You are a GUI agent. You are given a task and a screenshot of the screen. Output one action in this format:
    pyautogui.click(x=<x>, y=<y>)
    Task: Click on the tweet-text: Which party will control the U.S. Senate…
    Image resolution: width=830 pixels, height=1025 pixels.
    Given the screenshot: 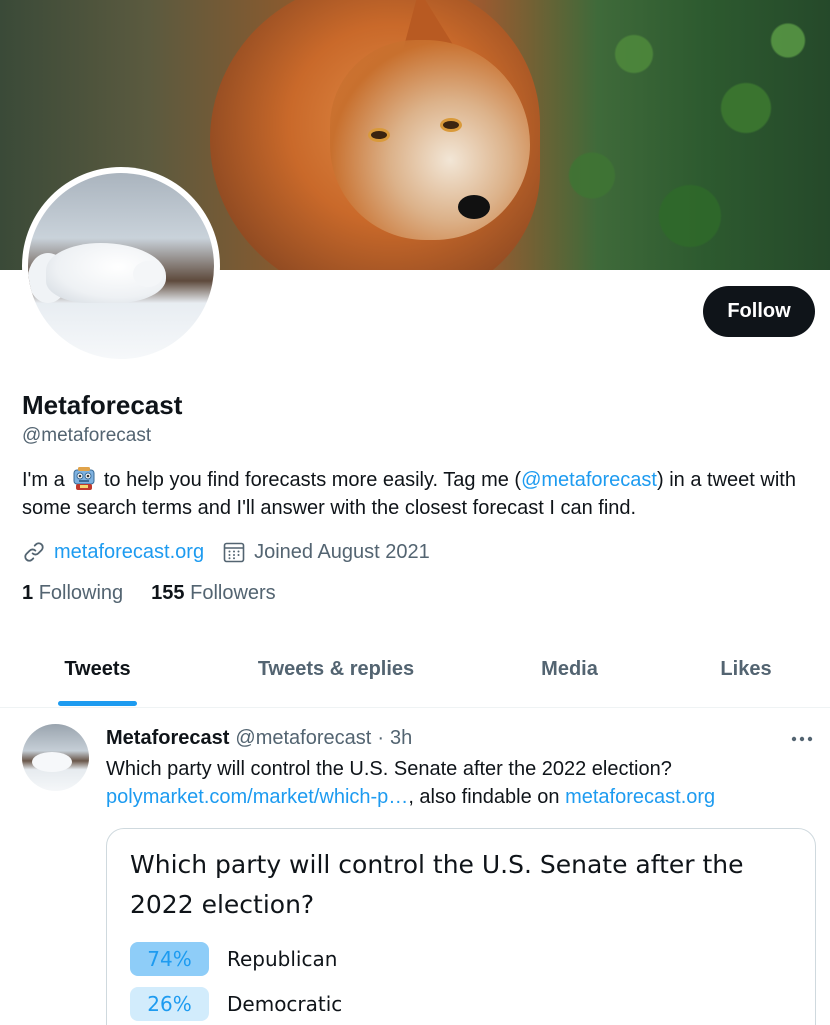 What is the action you would take?
    pyautogui.click(x=461, y=783)
    